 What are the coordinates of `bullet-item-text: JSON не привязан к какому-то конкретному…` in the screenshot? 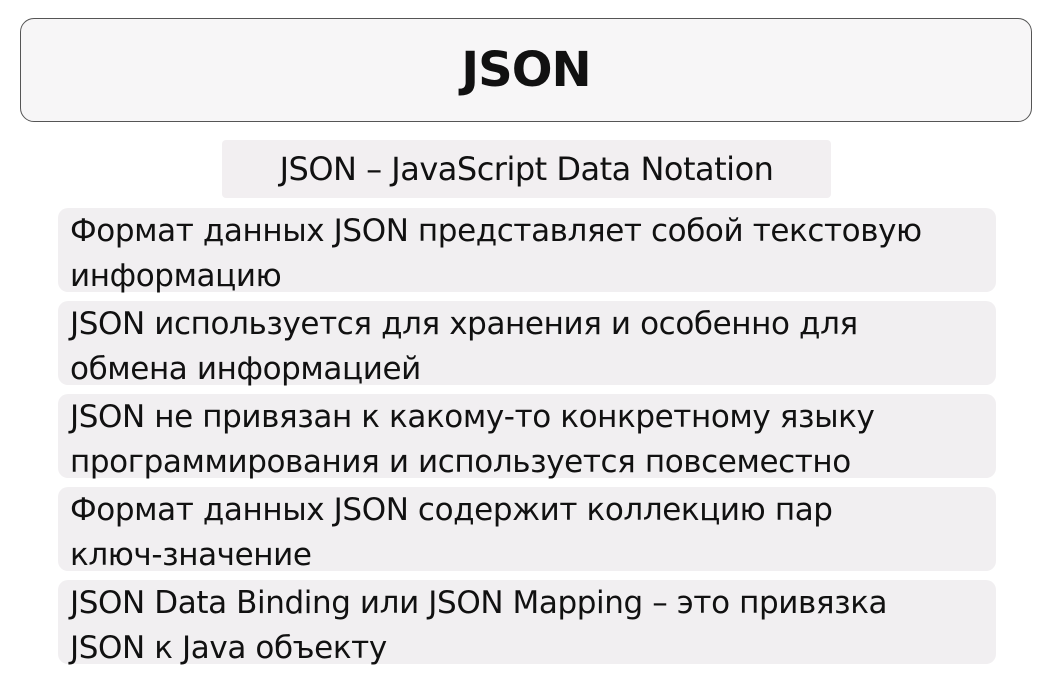 It's located at (472, 439).